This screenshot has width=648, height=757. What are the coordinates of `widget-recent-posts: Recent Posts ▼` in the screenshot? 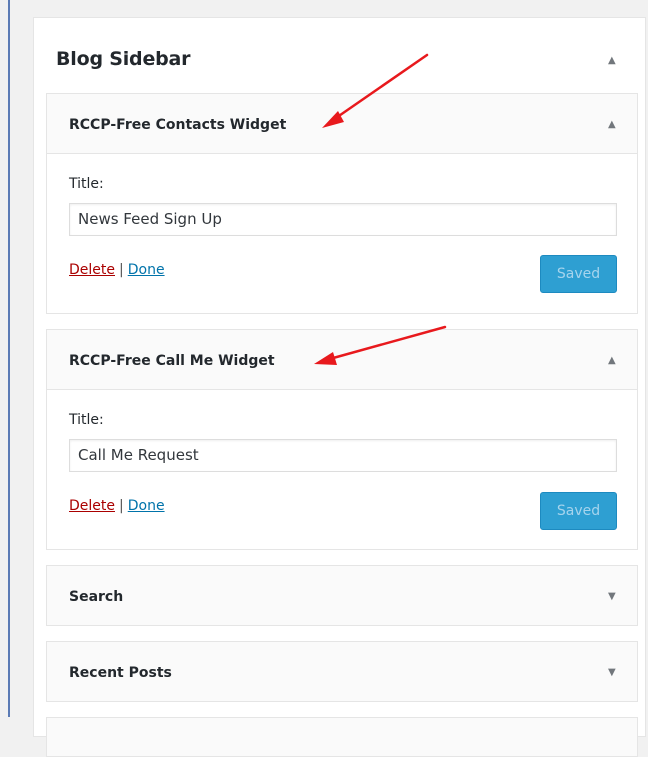 It's located at (342, 671).